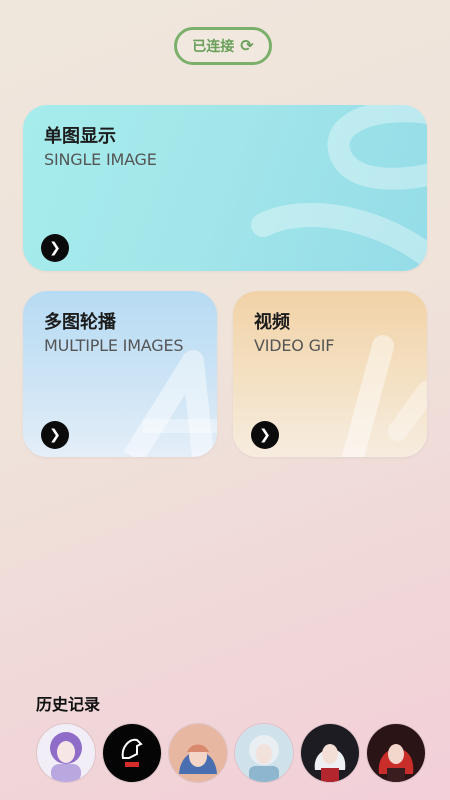 The image size is (450, 800). What do you see at coordinates (246, 46) in the screenshot?
I see `refresh-icon: ⟳` at bounding box center [246, 46].